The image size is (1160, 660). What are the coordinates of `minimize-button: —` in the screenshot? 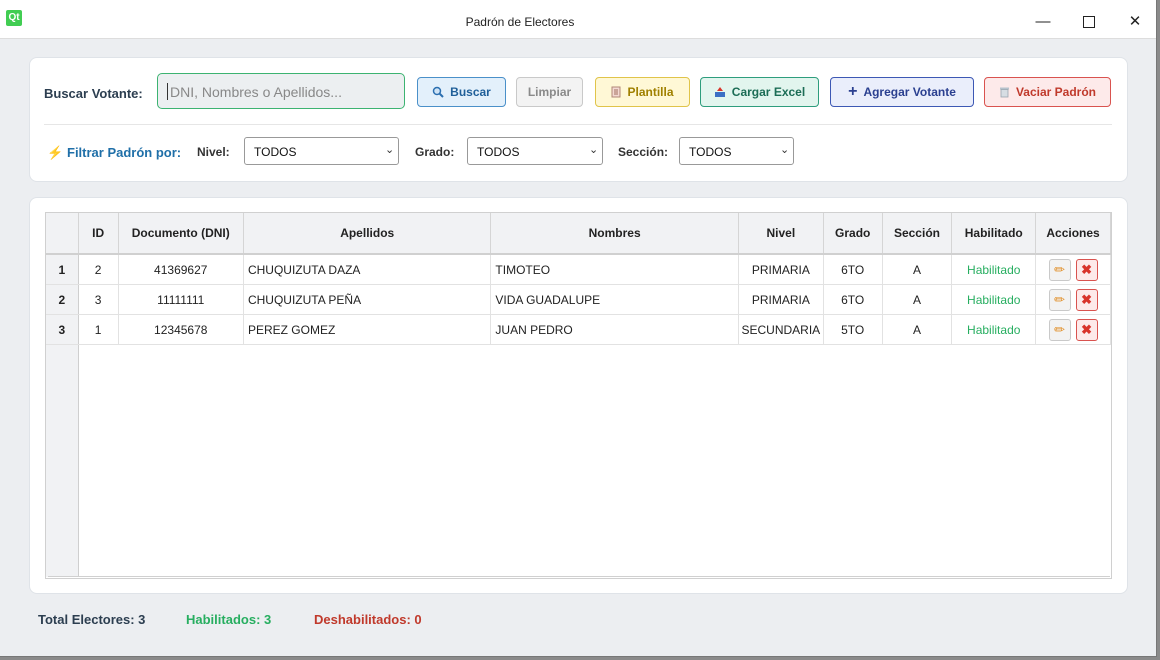 It's located at (1043, 22).